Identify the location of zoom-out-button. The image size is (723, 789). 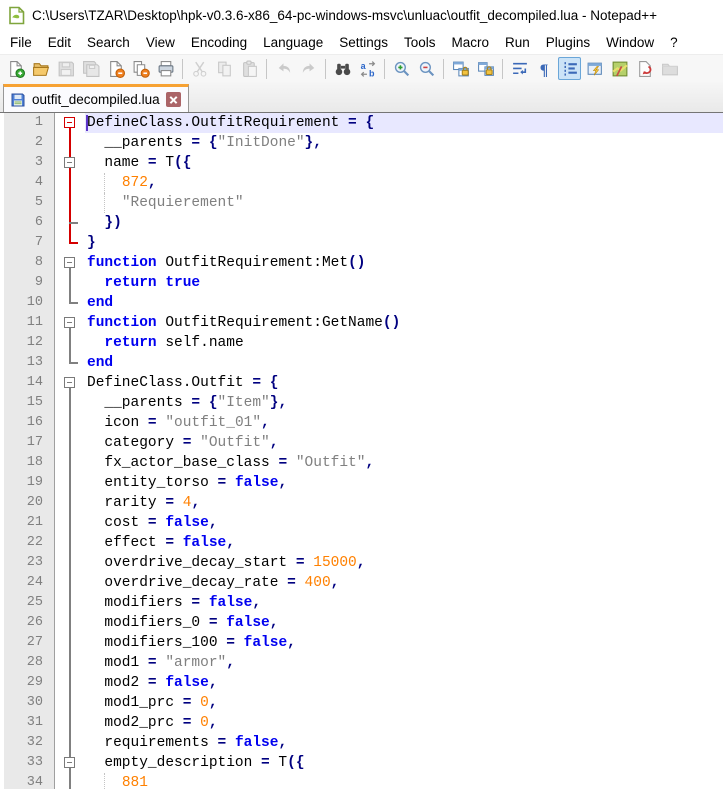
(426, 68).